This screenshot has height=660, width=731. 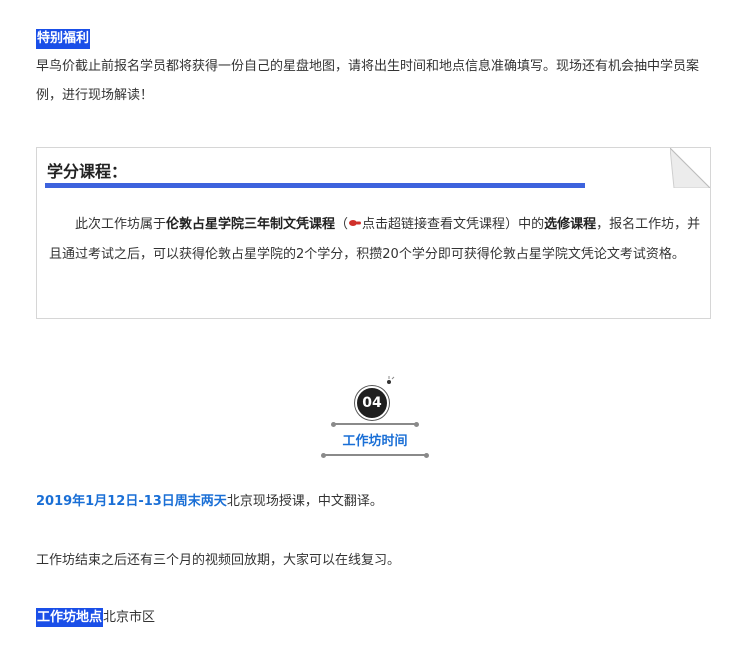 What do you see at coordinates (131, 501) in the screenshot?
I see `schedule-date: 2019年1月12日-13日周末两天` at bounding box center [131, 501].